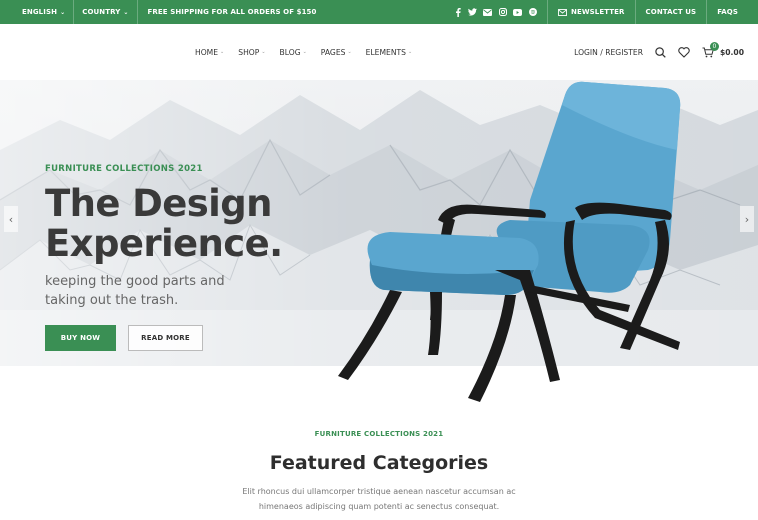 The width and height of the screenshot is (758, 520). Describe the element at coordinates (11, 219) in the screenshot. I see `slider-prev-arrow: ‹` at that location.